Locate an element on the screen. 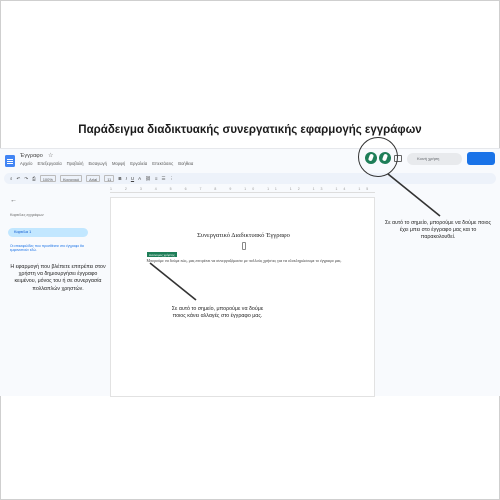  link-icon: ⛓ is located at coordinates (148, 179).